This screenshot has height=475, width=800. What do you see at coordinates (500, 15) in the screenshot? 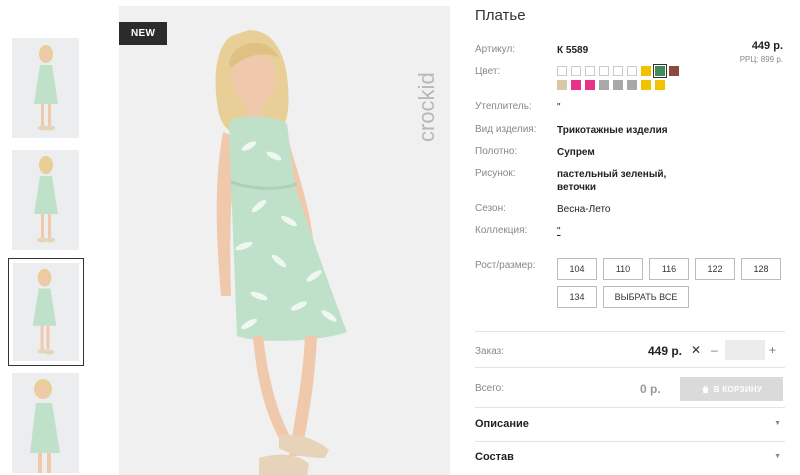
I see `product-title: Платье` at bounding box center [500, 15].